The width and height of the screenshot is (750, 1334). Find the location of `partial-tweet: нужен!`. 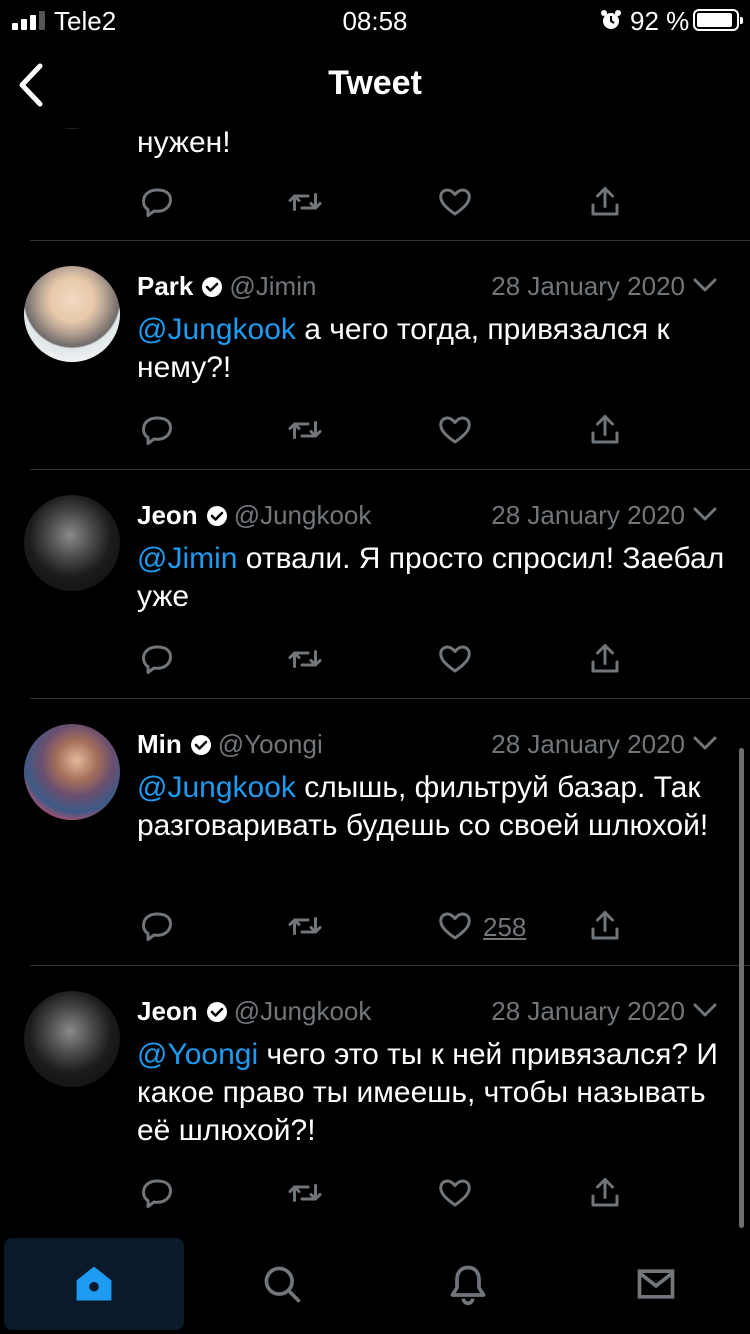

partial-tweet: нужен! is located at coordinates (375, 184).